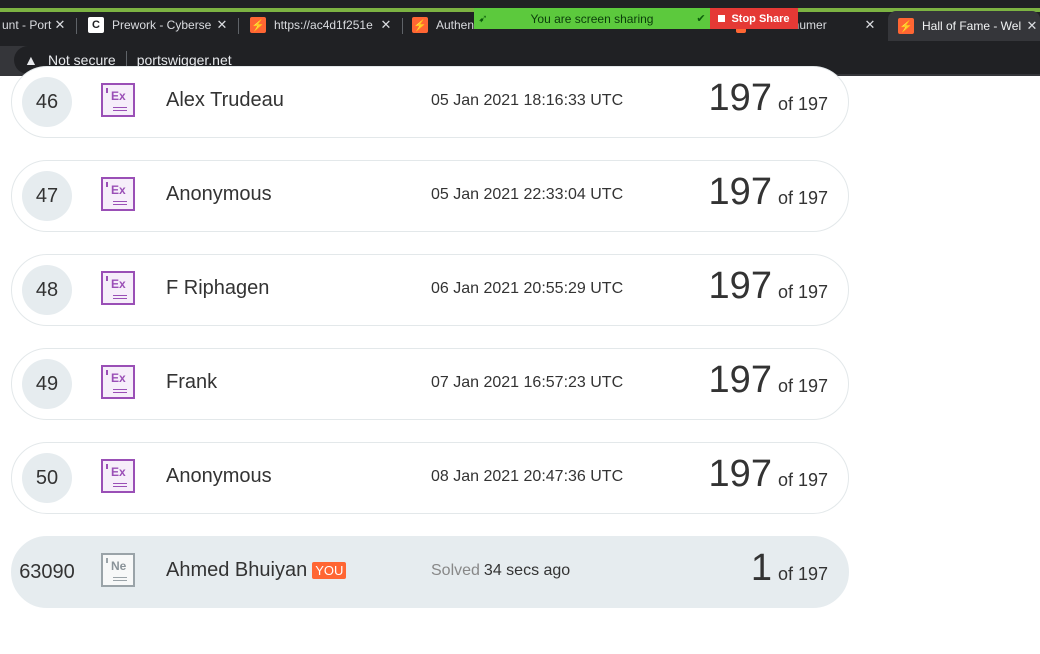  Describe the element at coordinates (225, 100) in the screenshot. I see `user-name: Alex Trudeau` at that location.